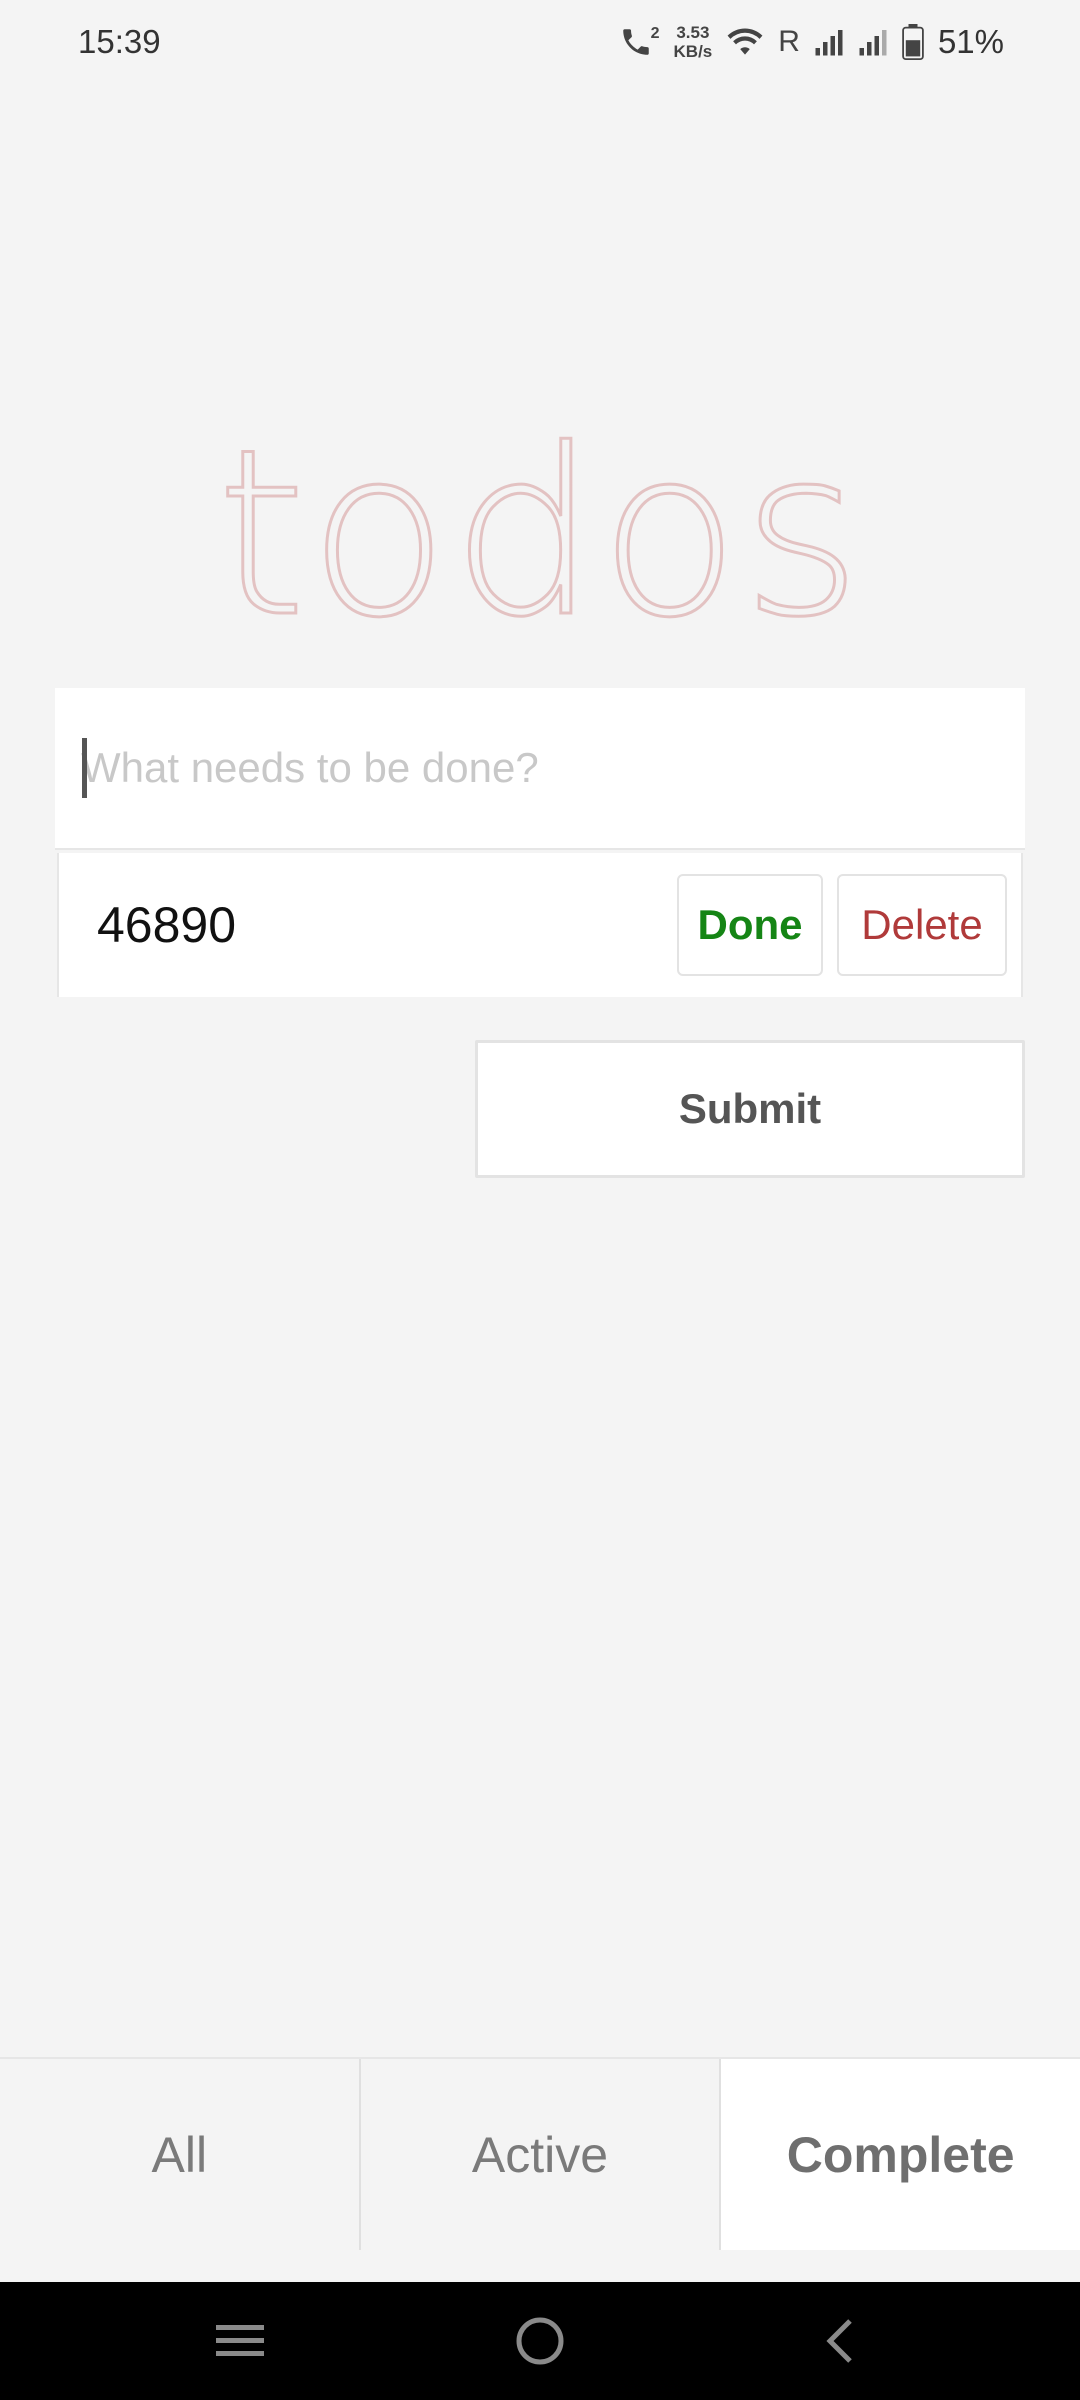  Describe the element at coordinates (913, 42) in the screenshot. I see `battery-icon` at that location.